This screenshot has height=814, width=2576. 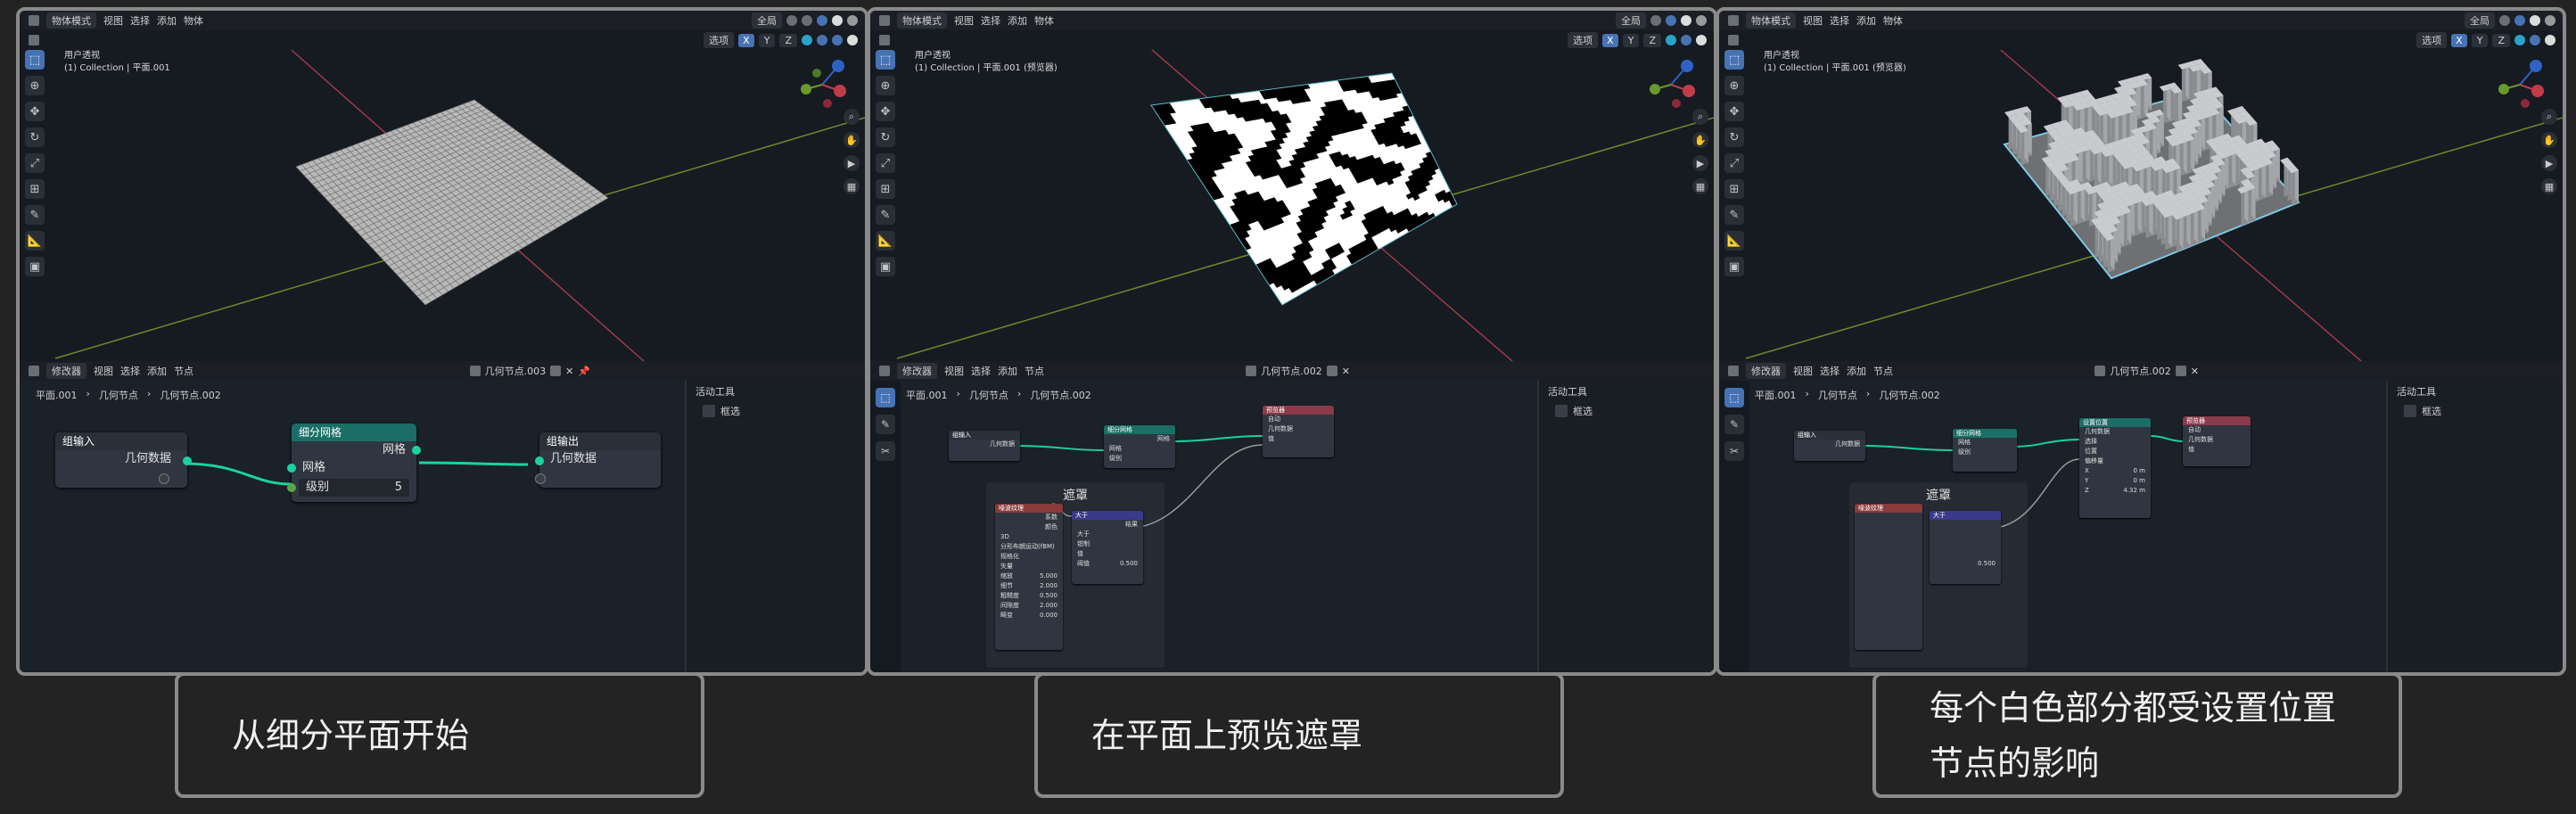 I want to click on mesh-output-socket, so click(x=416, y=450).